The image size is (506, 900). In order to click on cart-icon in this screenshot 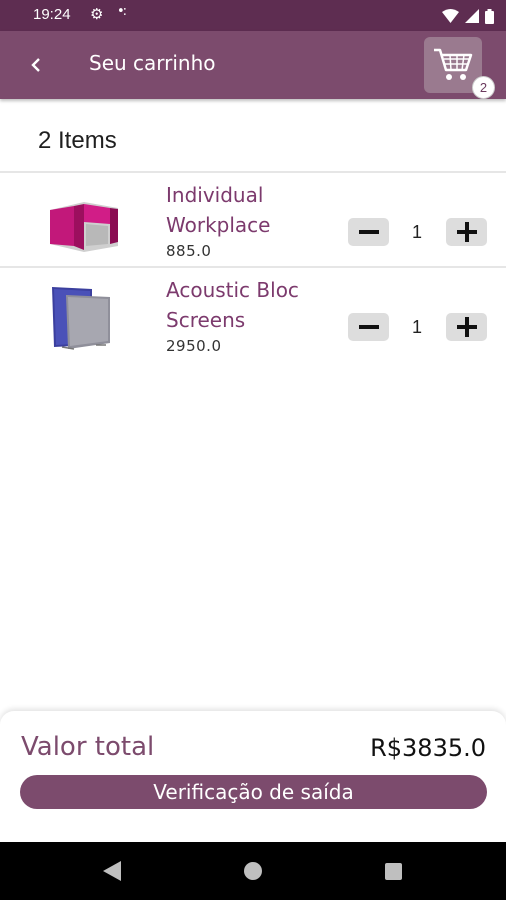, I will do `click(453, 64)`.